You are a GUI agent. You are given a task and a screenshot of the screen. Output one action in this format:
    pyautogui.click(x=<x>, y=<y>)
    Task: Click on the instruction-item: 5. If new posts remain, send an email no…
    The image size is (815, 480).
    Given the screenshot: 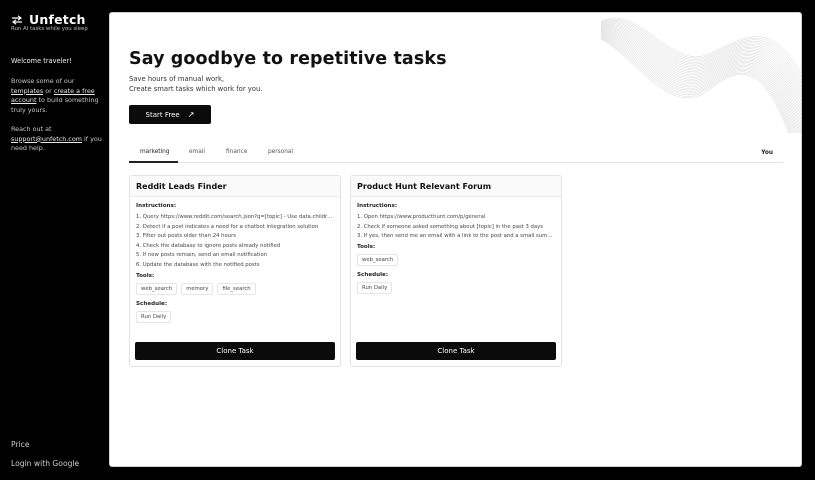 What is the action you would take?
    pyautogui.click(x=202, y=255)
    